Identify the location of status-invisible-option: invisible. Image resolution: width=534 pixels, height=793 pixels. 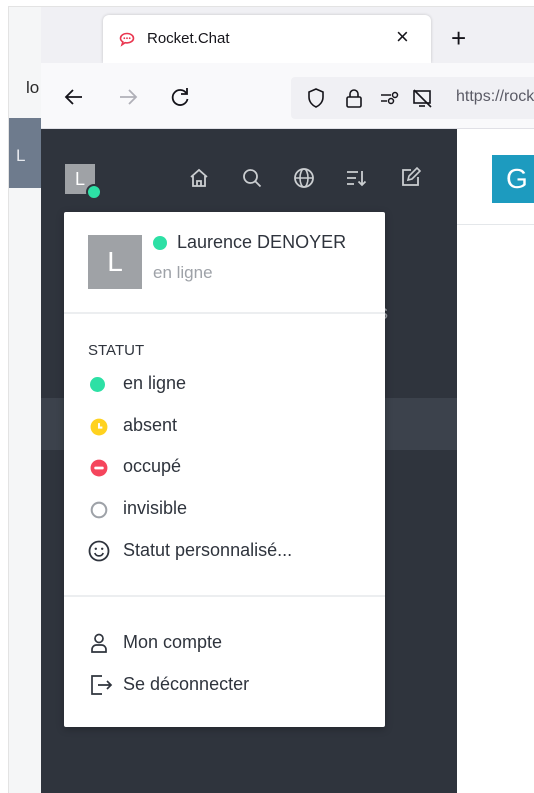
(229, 509).